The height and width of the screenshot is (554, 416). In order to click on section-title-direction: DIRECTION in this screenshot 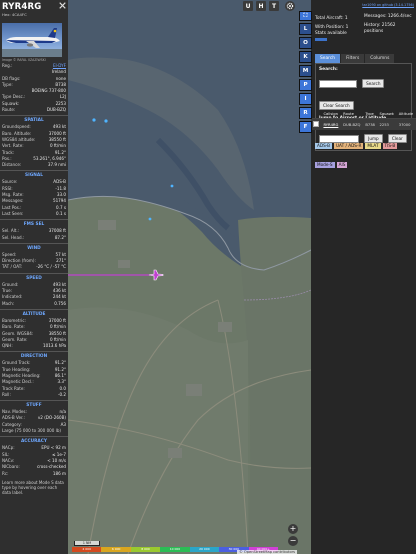, I will do `click(34, 355)`.